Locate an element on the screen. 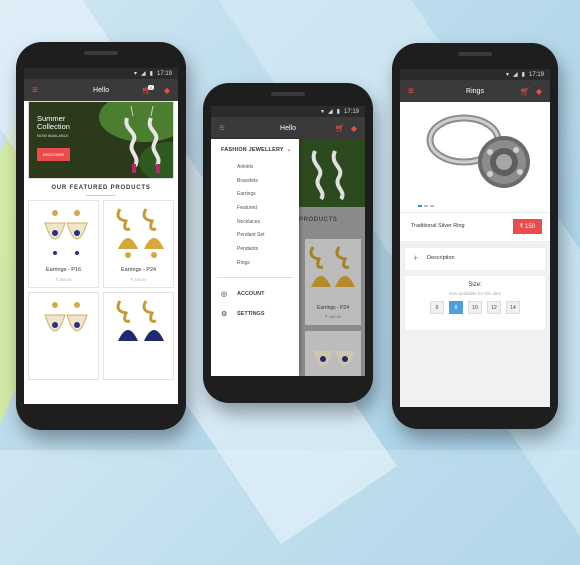 The image size is (580, 565). peek-banner is located at coordinates (332, 173).